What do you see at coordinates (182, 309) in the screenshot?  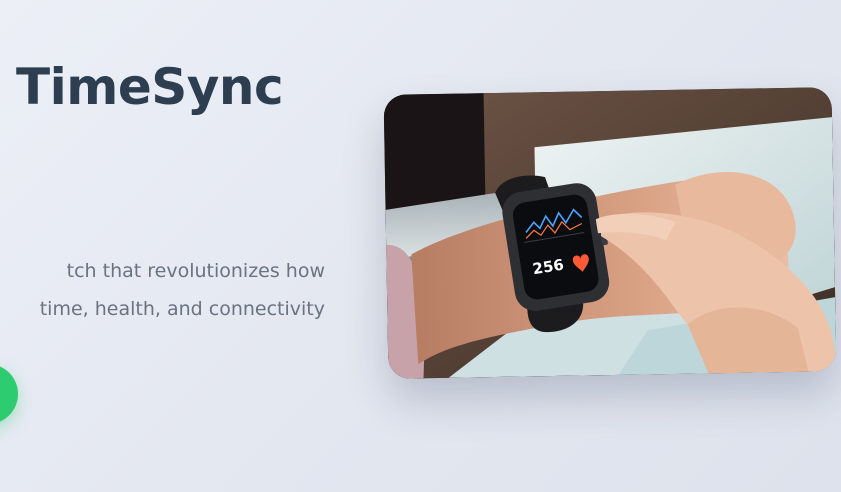 I see `tagline-line-2: time, health, and connectivity` at bounding box center [182, 309].